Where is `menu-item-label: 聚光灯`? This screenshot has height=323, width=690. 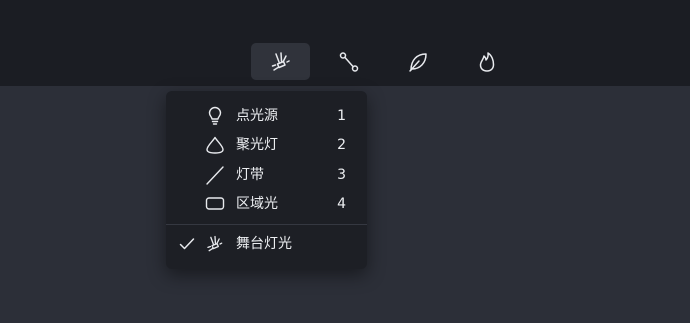 menu-item-label: 聚光灯 is located at coordinates (257, 145).